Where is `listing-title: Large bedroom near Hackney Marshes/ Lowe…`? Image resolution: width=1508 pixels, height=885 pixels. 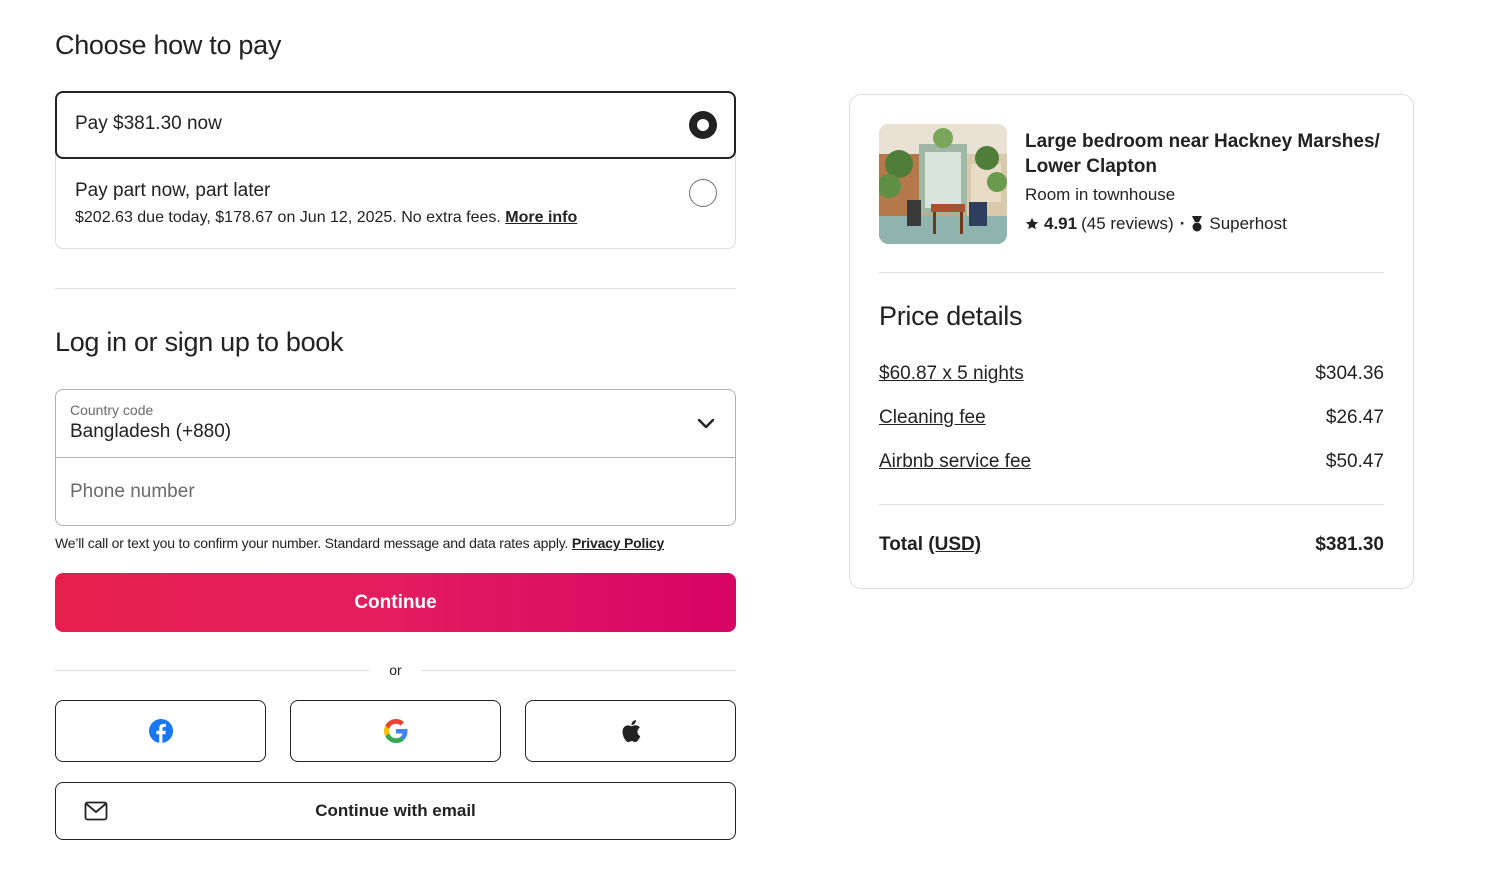
listing-title: Large bedroom near Hackney Marshes/ Lowe… is located at coordinates (1202, 154).